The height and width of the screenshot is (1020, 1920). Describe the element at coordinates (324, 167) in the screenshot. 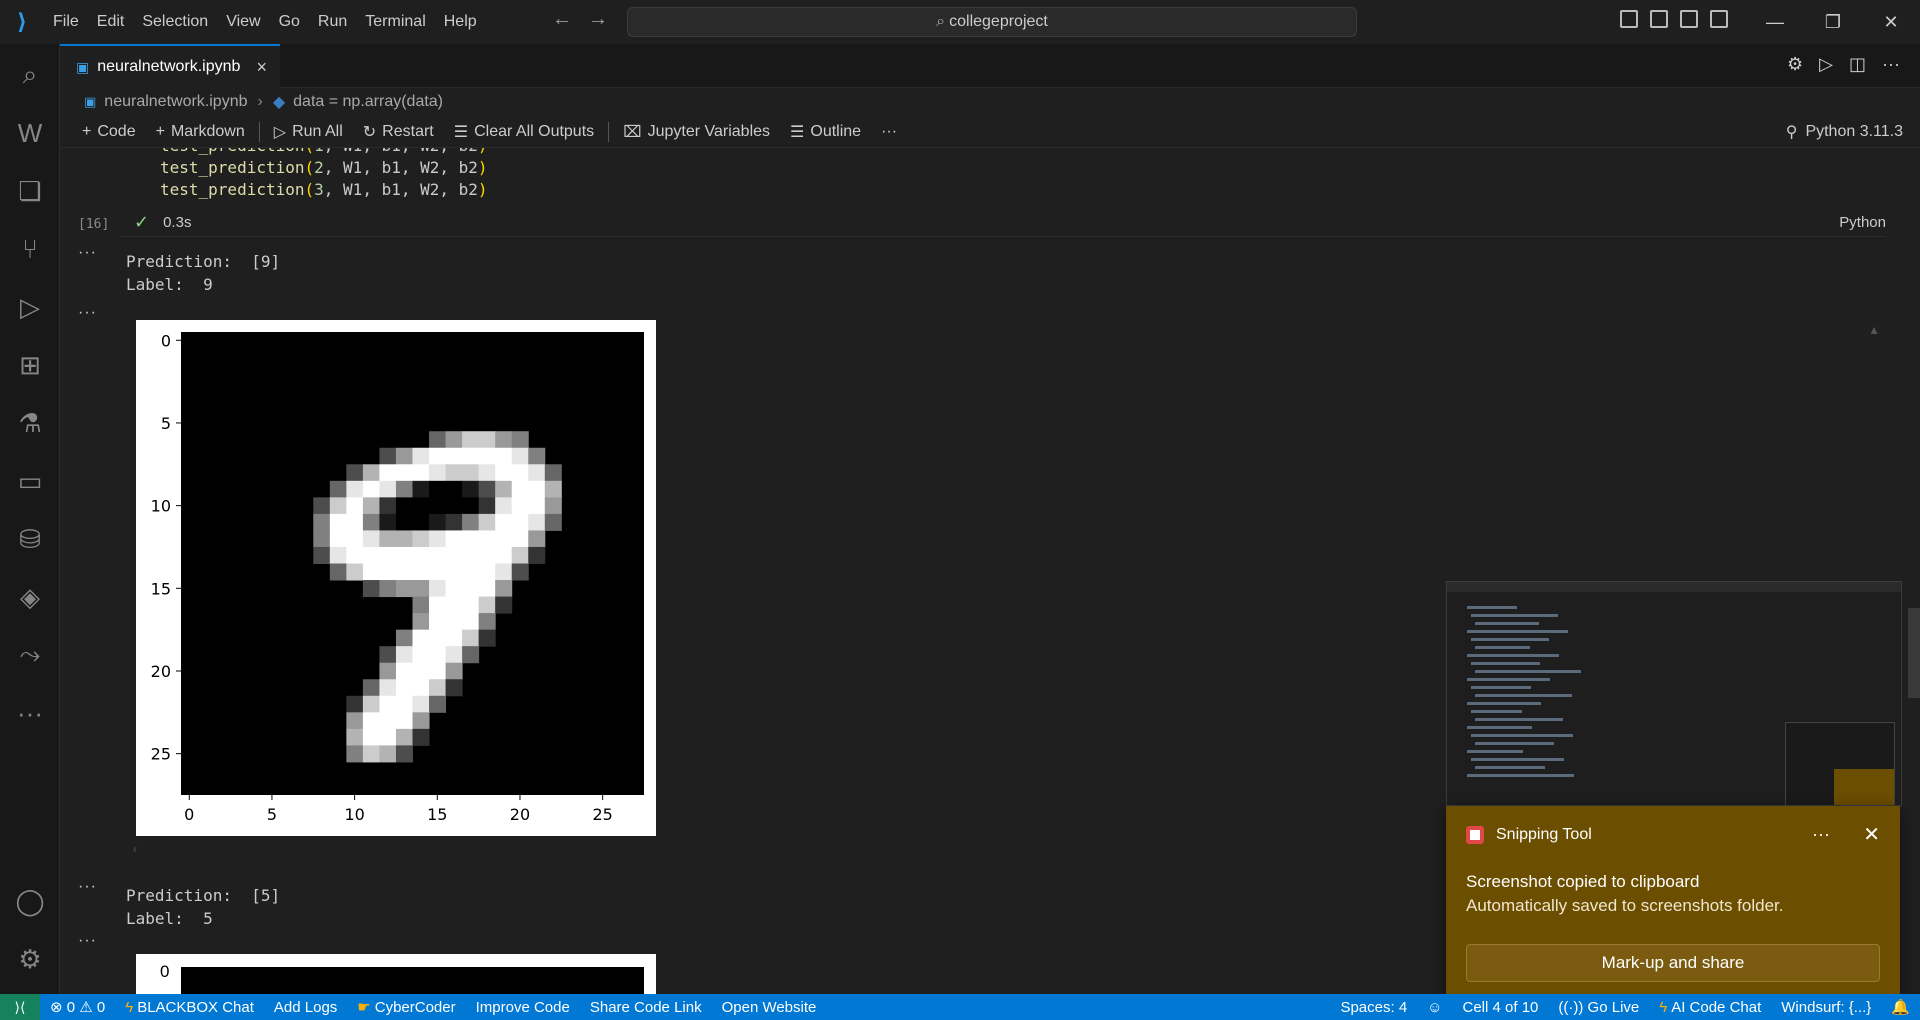

I see `code-line-2: test_prediction(2, W1, b1, W2, b2)` at that location.